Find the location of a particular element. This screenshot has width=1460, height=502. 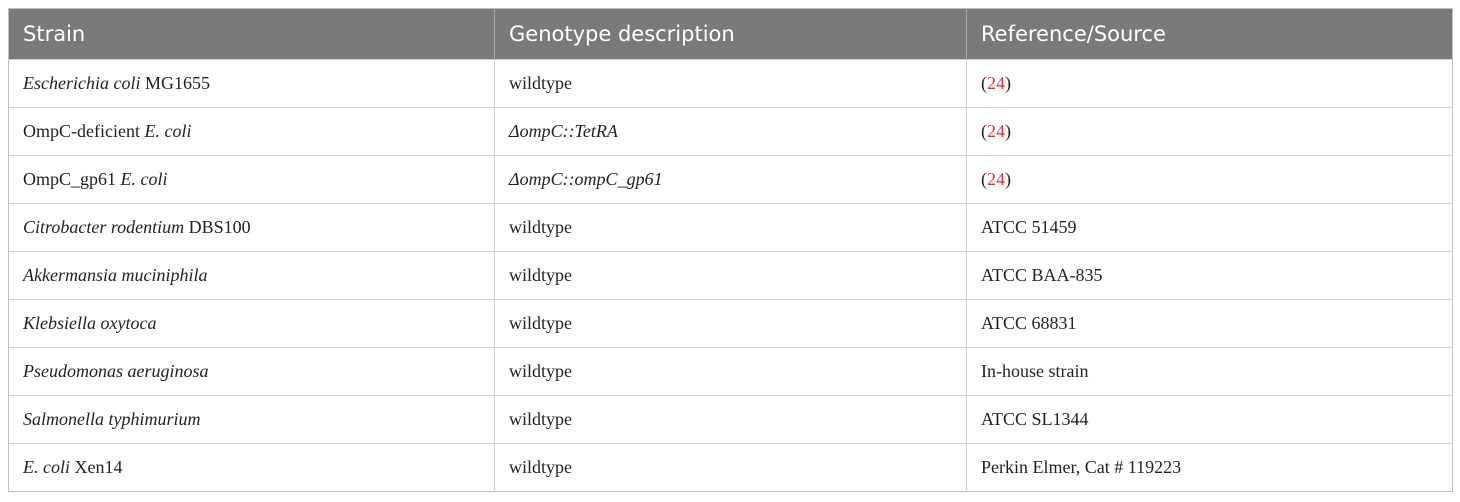

table-row: Klebsiella oxytoca wildtype ATCC 68831 is located at coordinates (730, 323).